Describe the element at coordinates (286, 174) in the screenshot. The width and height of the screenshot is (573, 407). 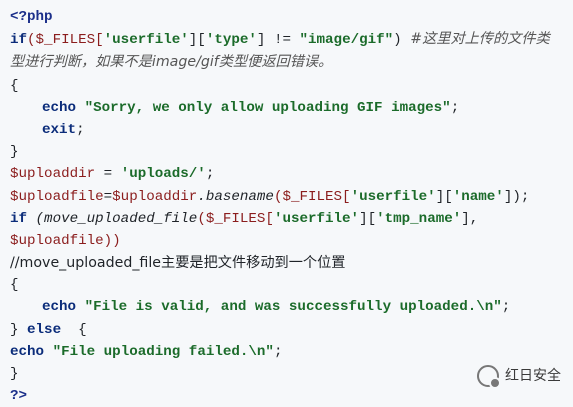
I see `code-line-7: $uploaddir = 'uploads/';` at that location.